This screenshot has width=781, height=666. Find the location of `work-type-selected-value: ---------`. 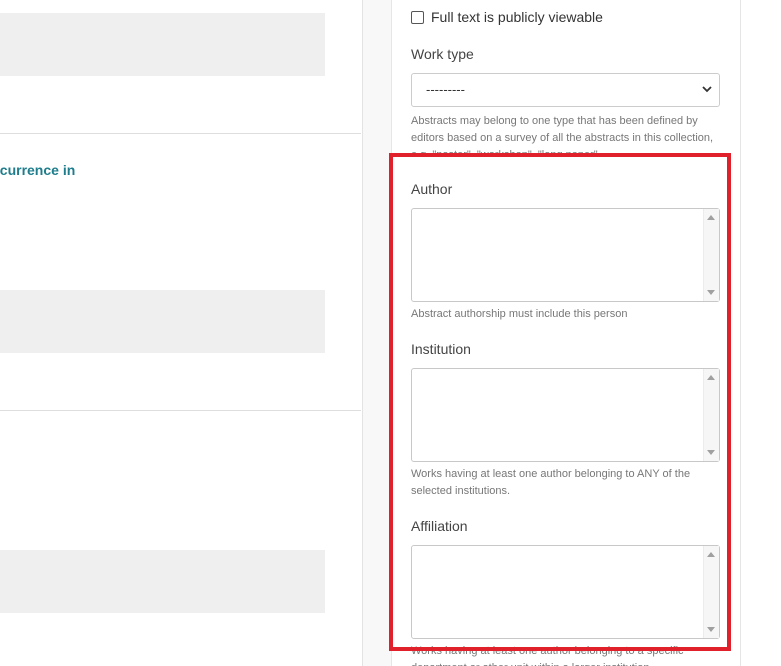

work-type-selected-value: --------- is located at coordinates (445, 89).